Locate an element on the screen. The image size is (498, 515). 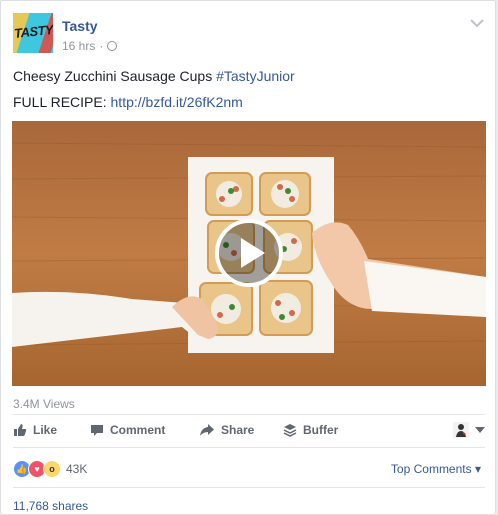
user-avatar-icon is located at coordinates (461, 430).